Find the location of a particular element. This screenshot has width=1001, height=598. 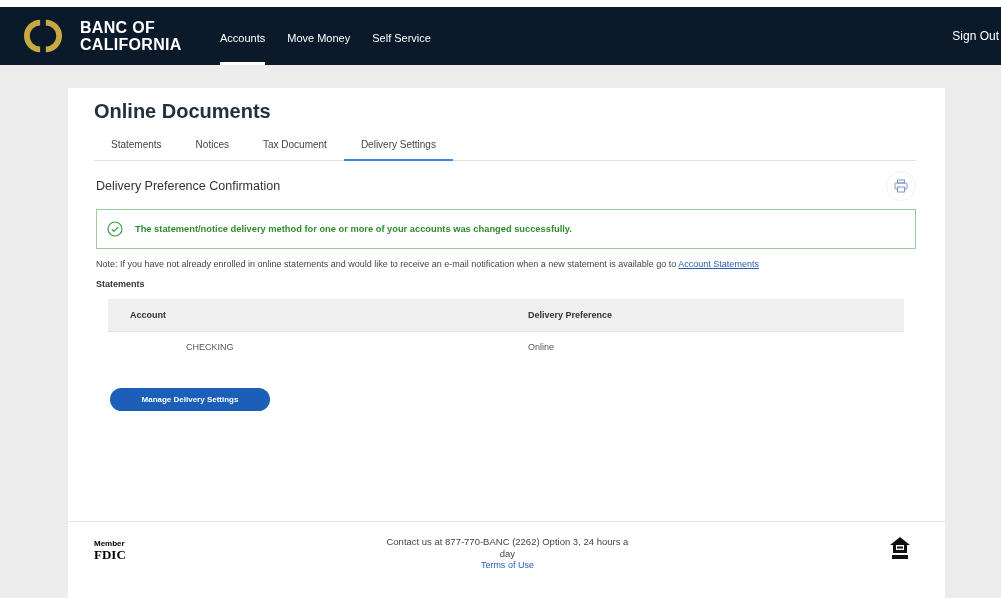

tab: Delivery Settings is located at coordinates (398, 148).